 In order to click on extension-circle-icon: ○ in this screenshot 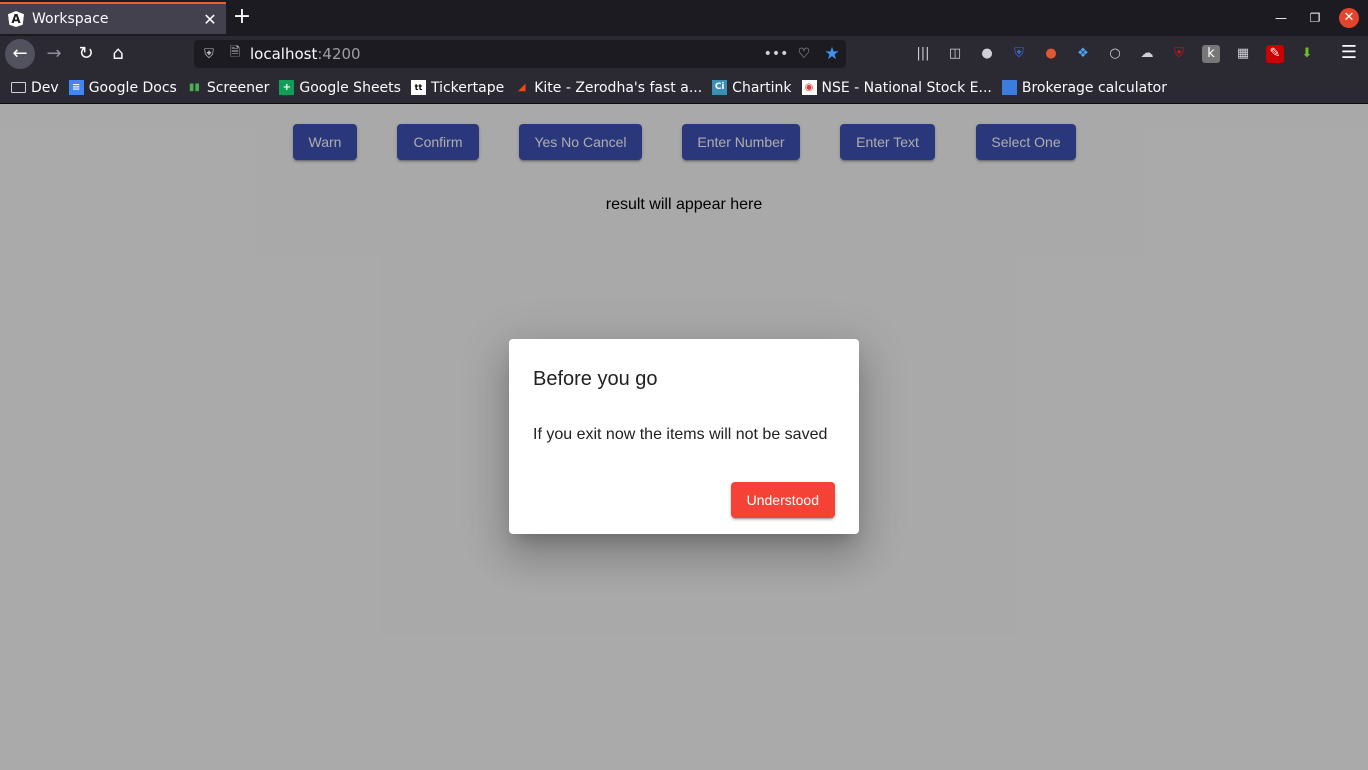, I will do `click(1115, 54)`.